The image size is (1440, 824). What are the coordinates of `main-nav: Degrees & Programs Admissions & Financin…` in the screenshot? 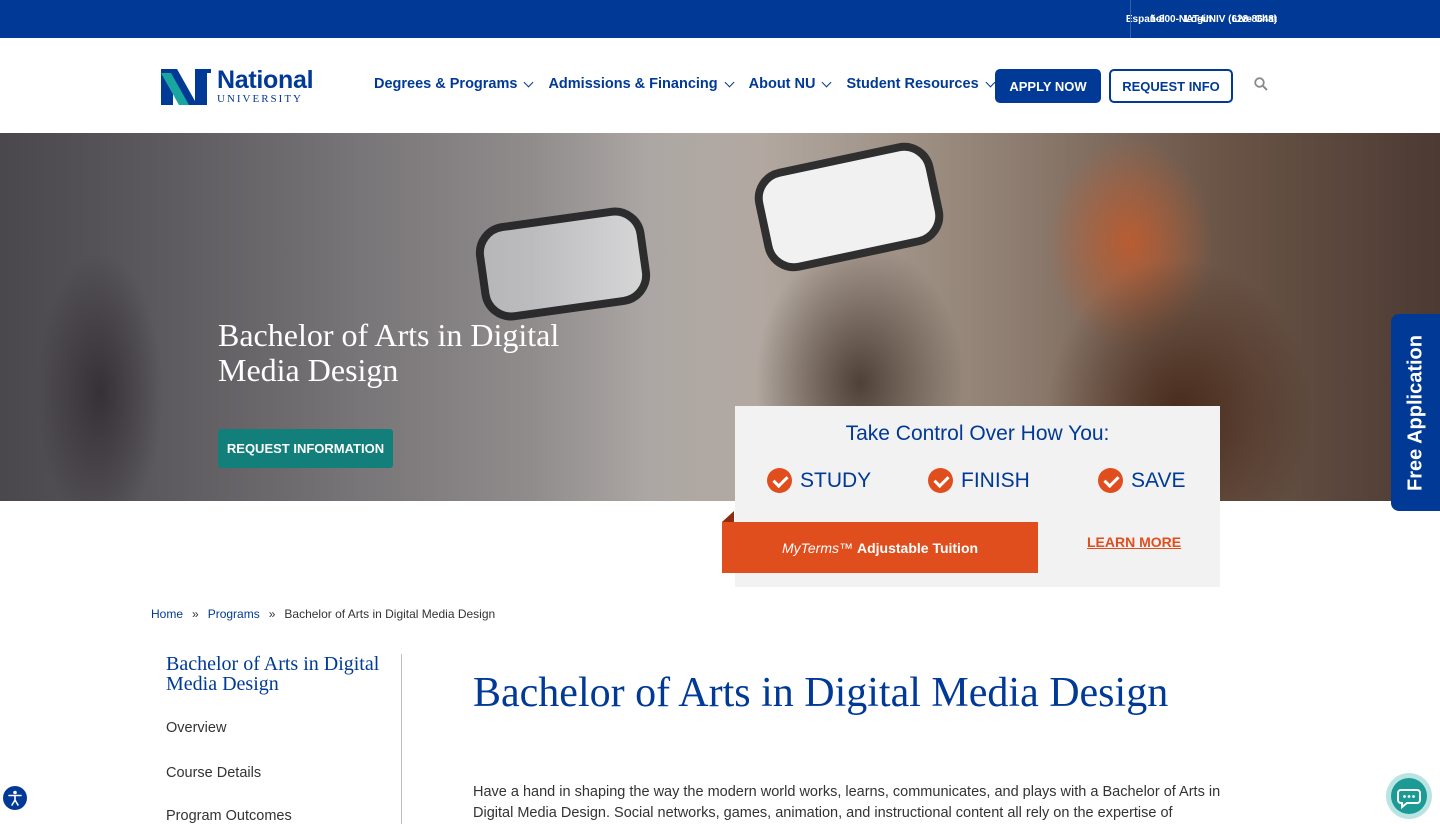 It's located at (692, 84).